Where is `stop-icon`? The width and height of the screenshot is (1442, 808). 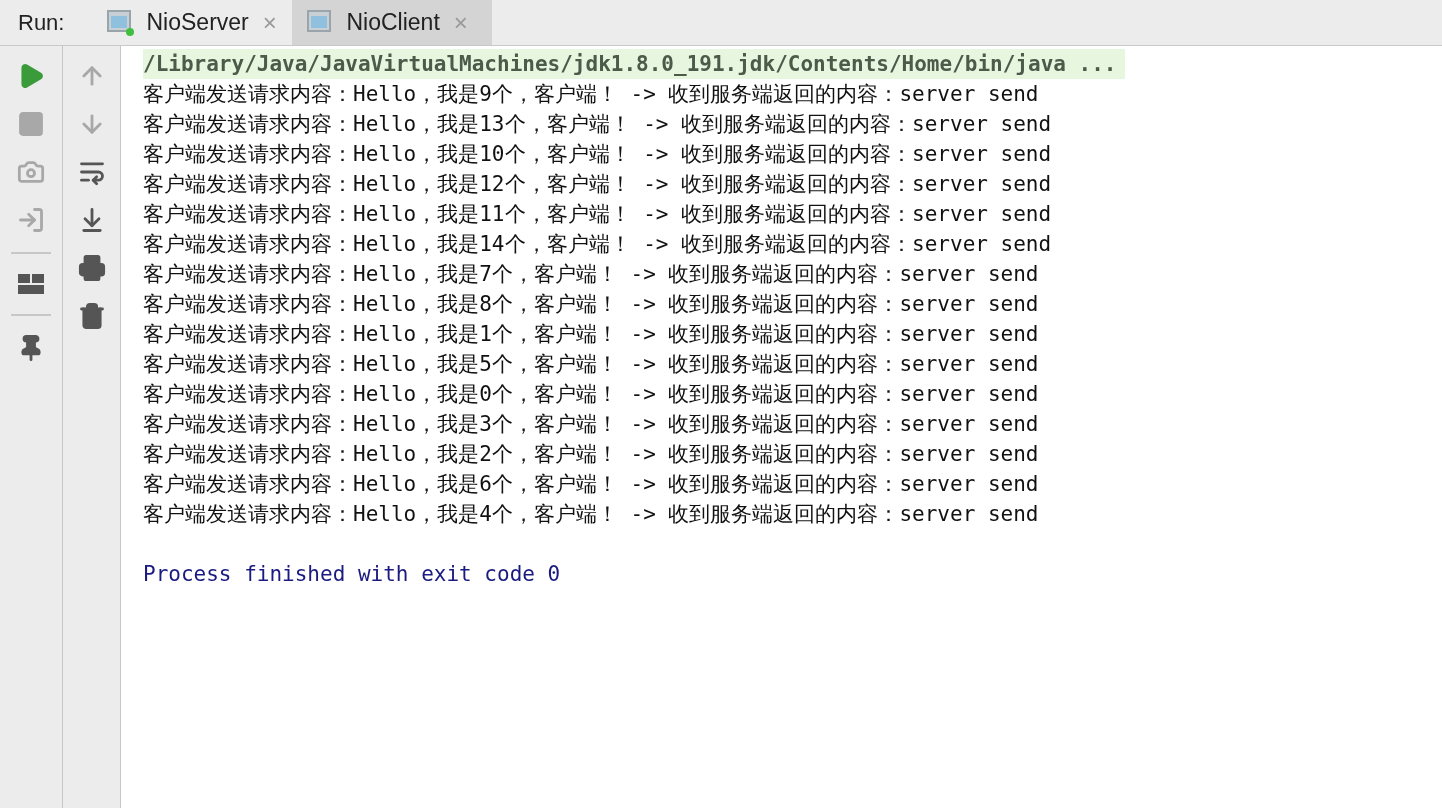 stop-icon is located at coordinates (31, 124).